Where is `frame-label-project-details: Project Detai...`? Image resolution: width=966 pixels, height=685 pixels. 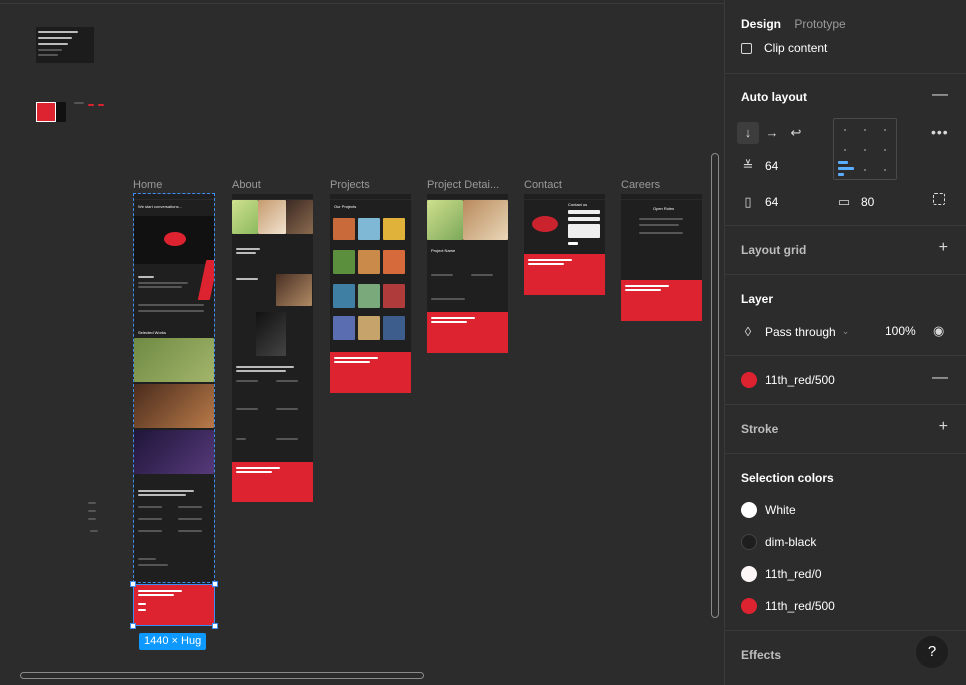
frame-label-project-details: Project Detai... is located at coordinates (463, 185).